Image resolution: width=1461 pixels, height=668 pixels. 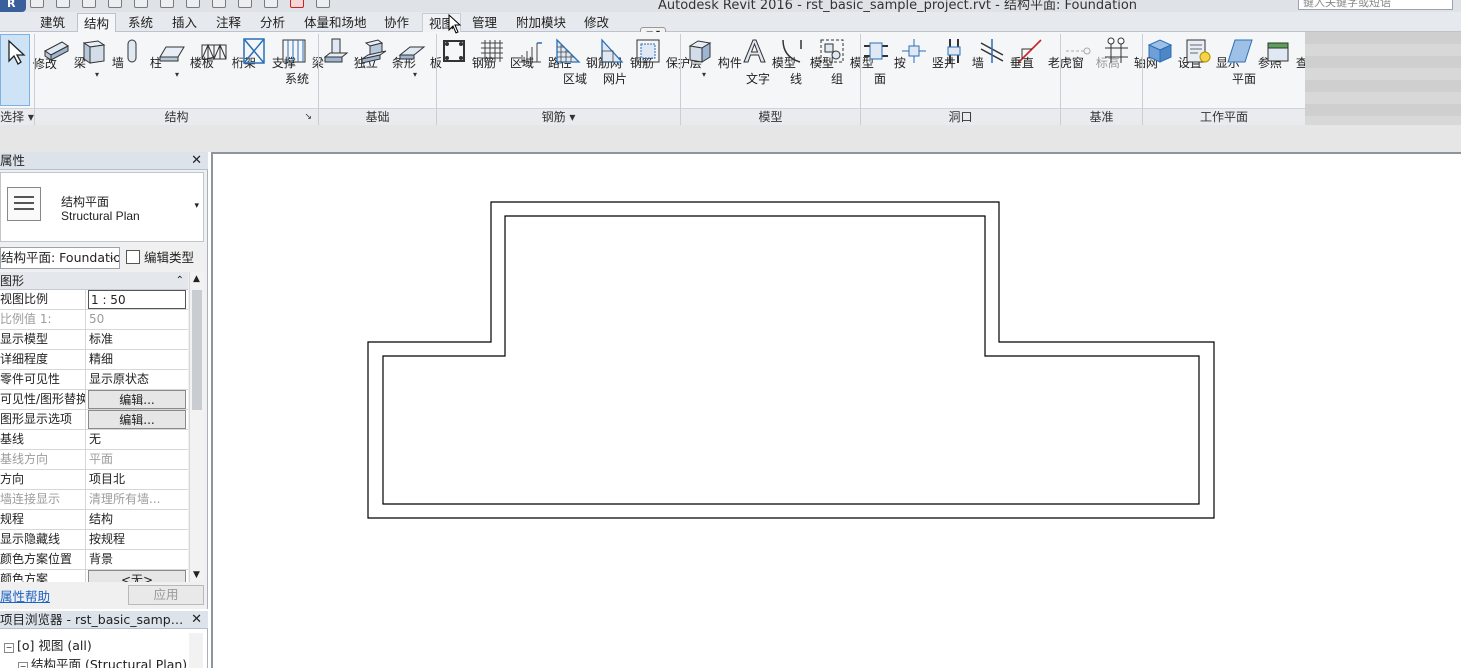 What do you see at coordinates (196, 650) in the screenshot?
I see `browser-scrollbar` at bounding box center [196, 650].